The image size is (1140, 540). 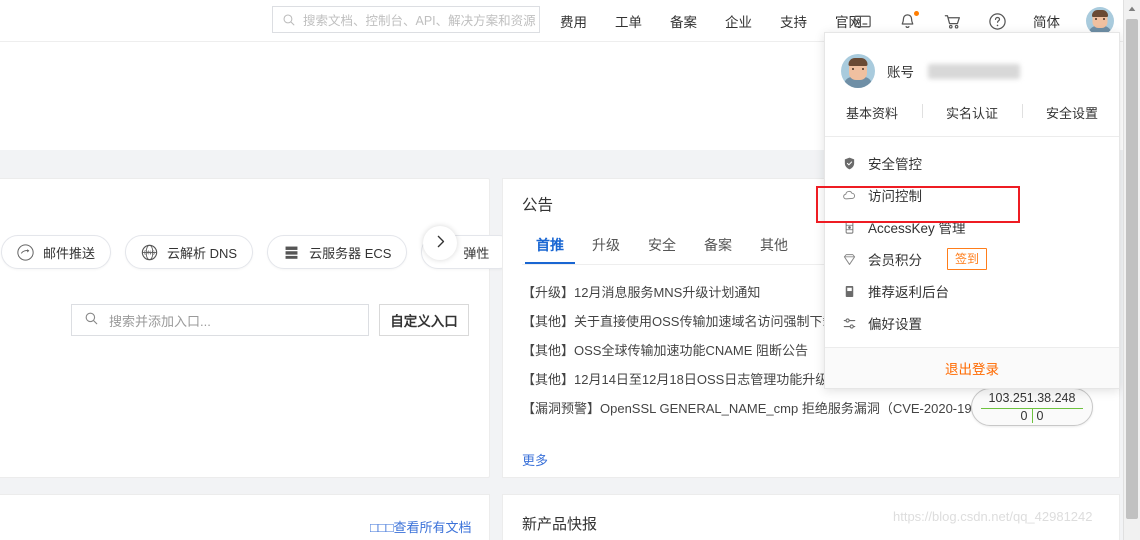 I want to click on tab-anquan: 安全, so click(x=662, y=249).